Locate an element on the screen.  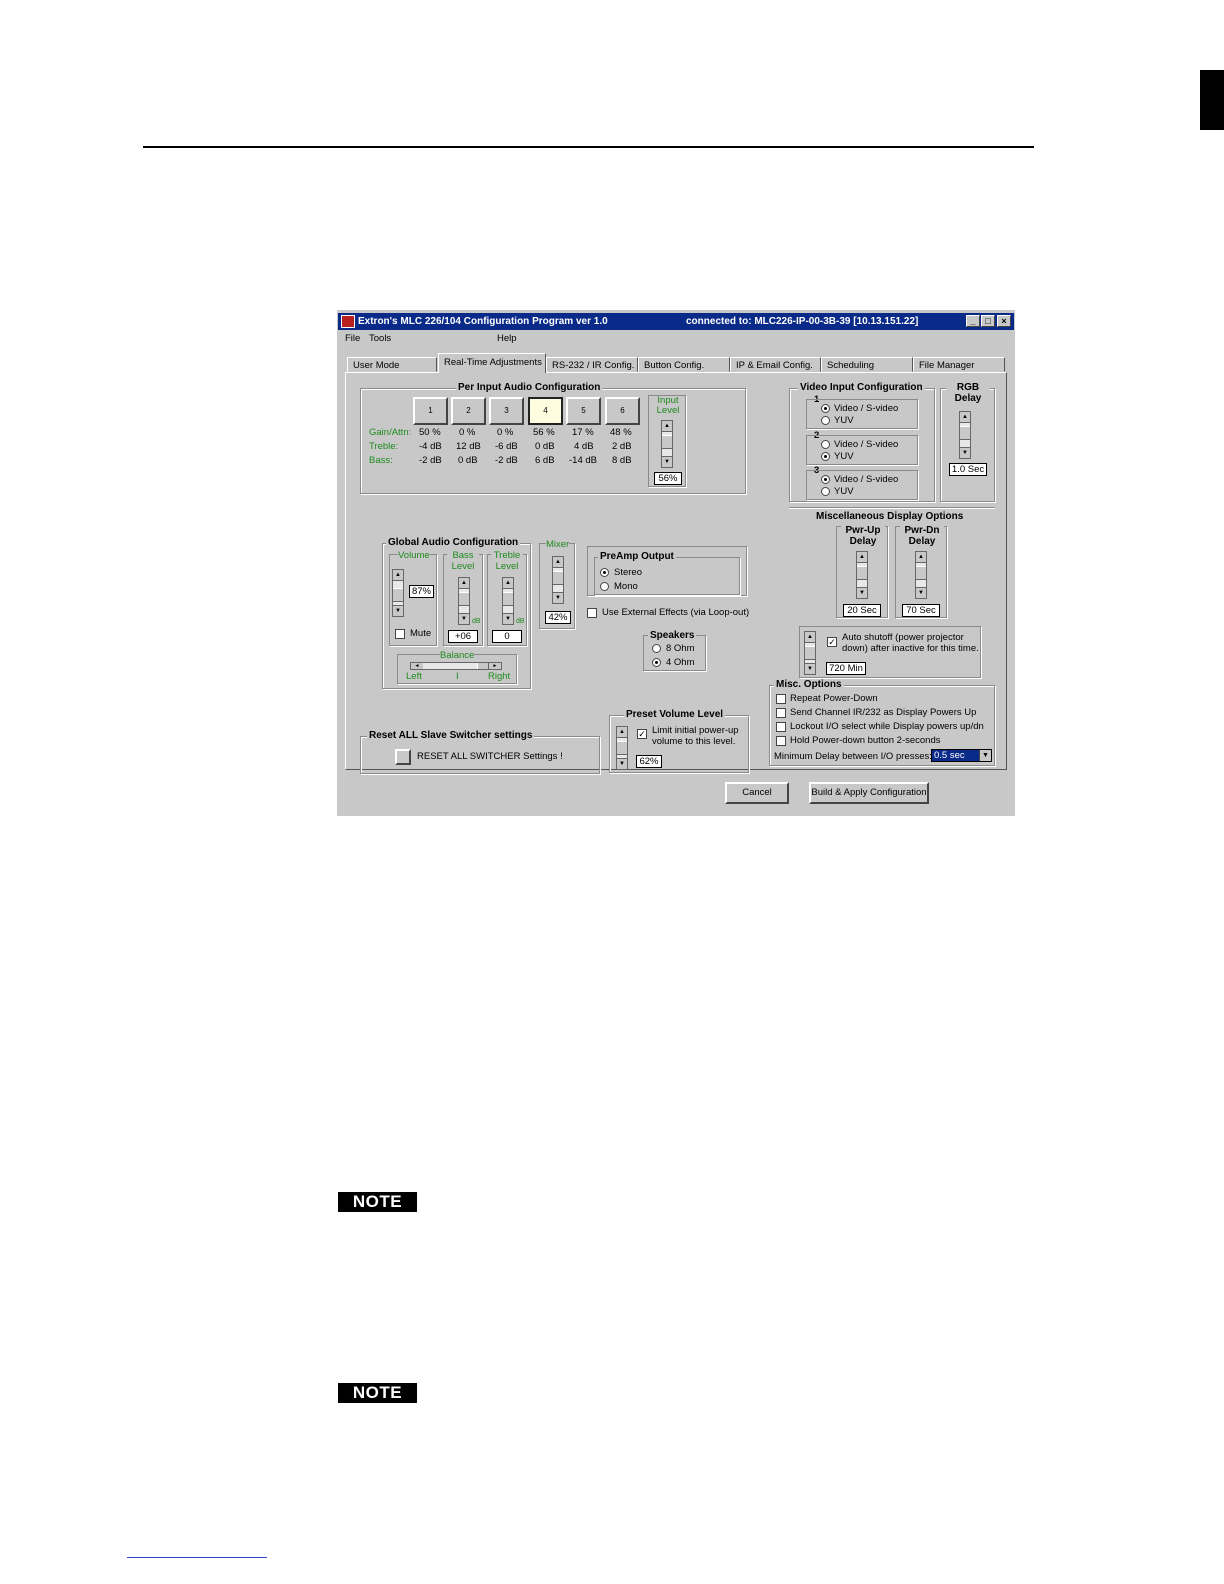
send-channel-checkbox is located at coordinates (781, 713).